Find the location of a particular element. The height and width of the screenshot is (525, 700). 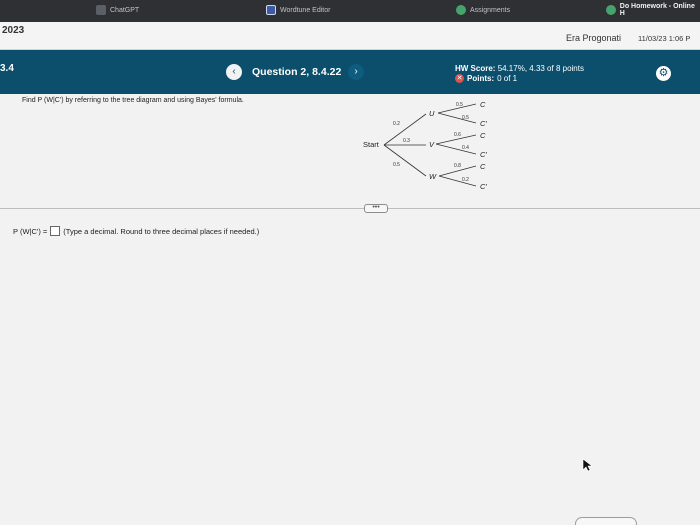

section-number: 3.4 is located at coordinates (7, 68).